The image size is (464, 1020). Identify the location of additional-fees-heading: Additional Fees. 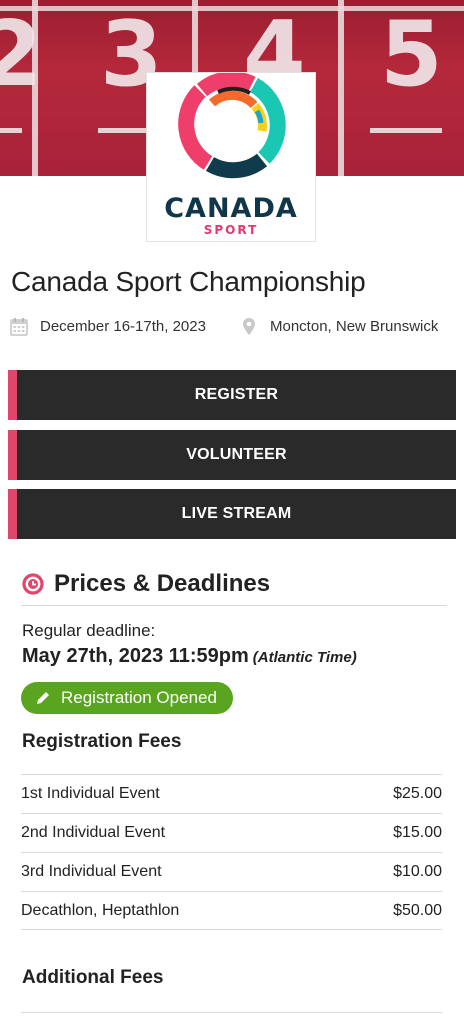
(93, 977).